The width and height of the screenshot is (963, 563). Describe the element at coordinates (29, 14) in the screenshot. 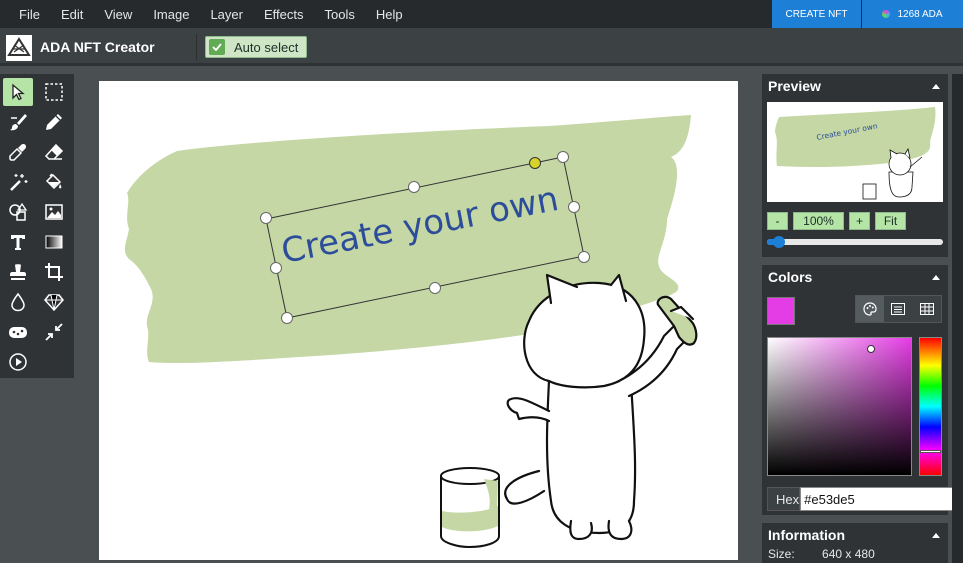

I see `menu-file: File` at that location.